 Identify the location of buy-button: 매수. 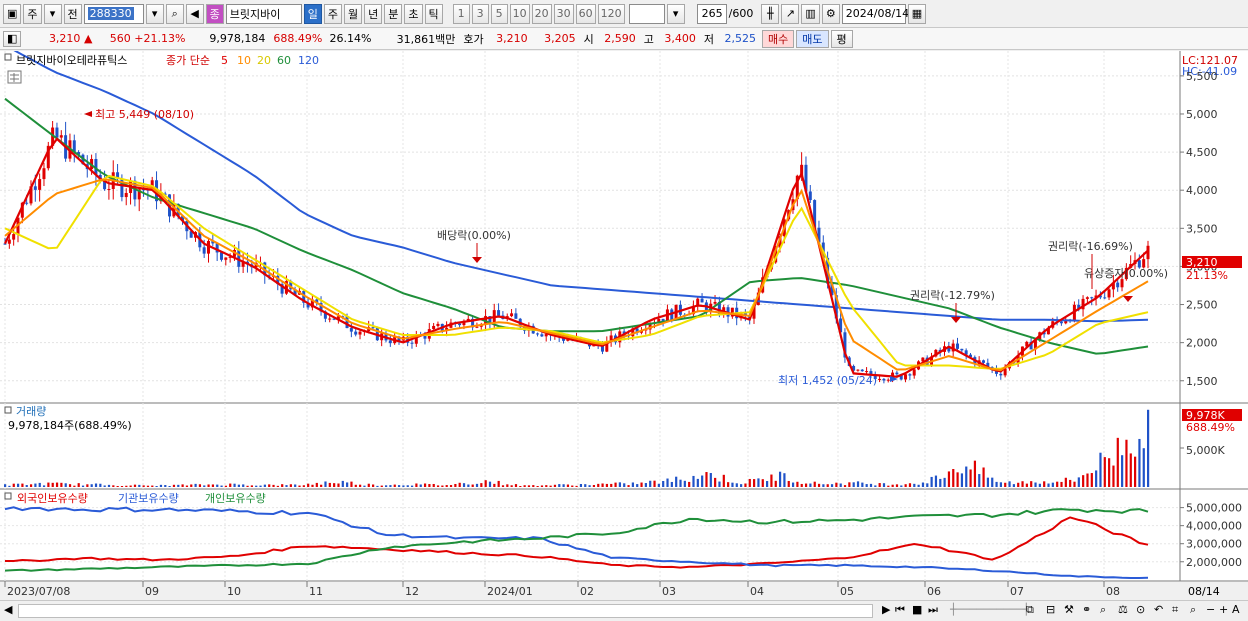
(778, 38).